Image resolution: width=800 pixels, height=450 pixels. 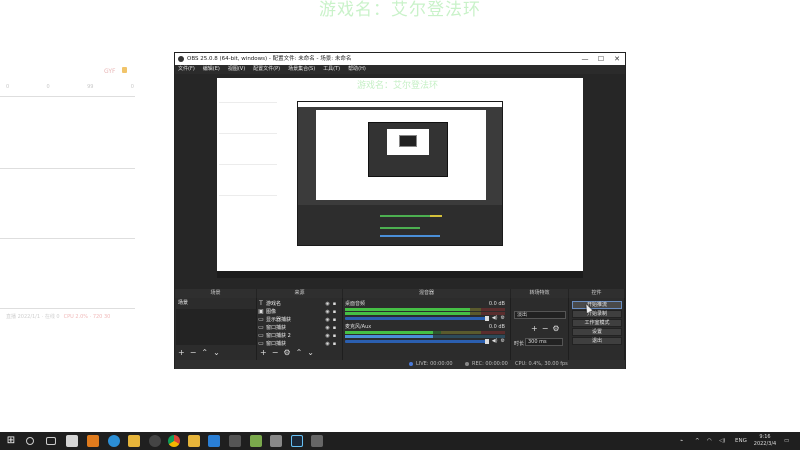 I want to click on channel-db: 0.0 dB, so click(x=496, y=304).